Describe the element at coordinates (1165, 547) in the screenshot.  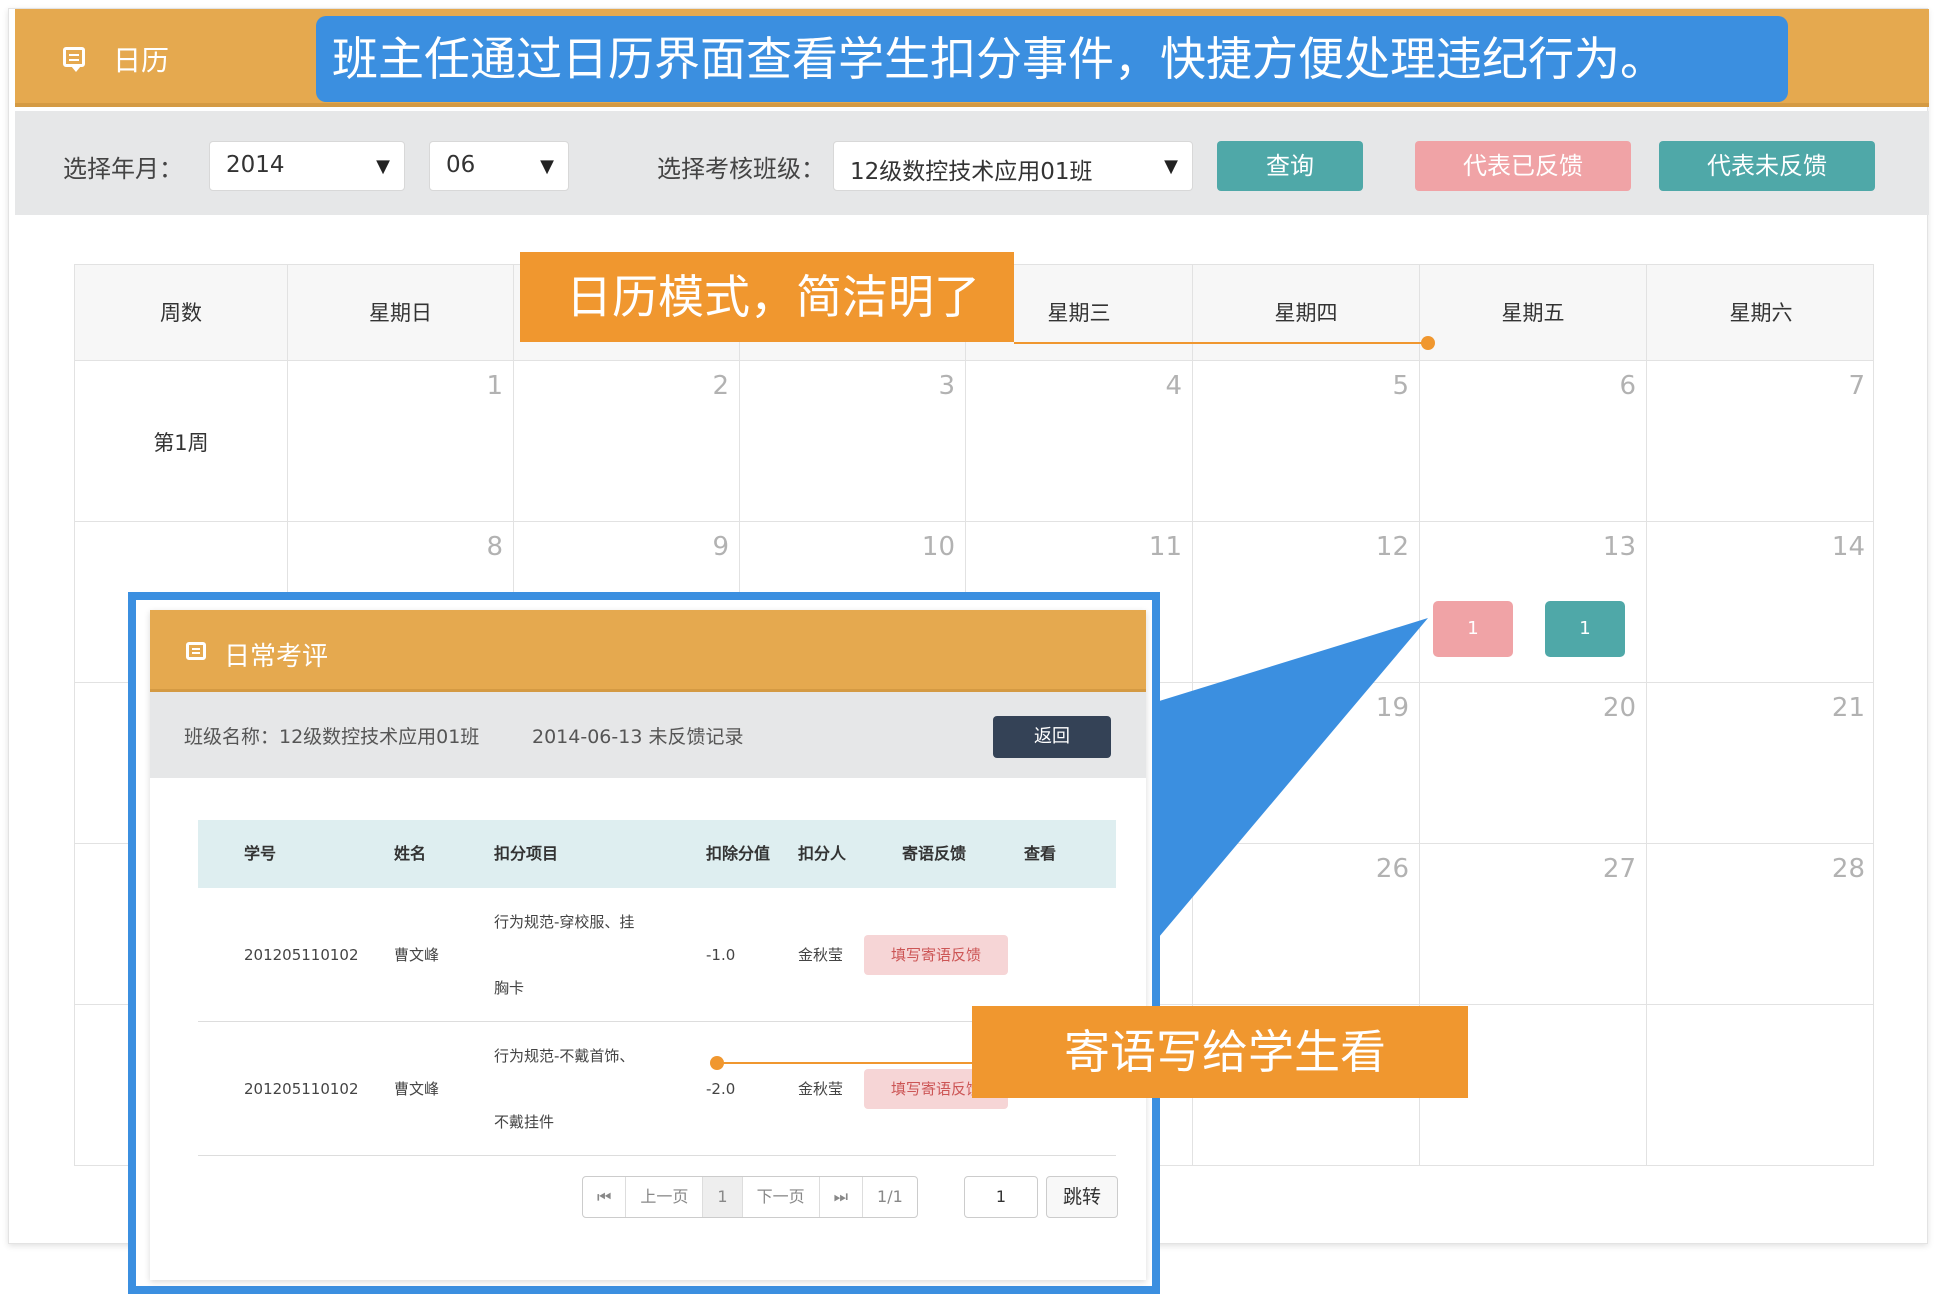
I see `day-number: 11` at that location.